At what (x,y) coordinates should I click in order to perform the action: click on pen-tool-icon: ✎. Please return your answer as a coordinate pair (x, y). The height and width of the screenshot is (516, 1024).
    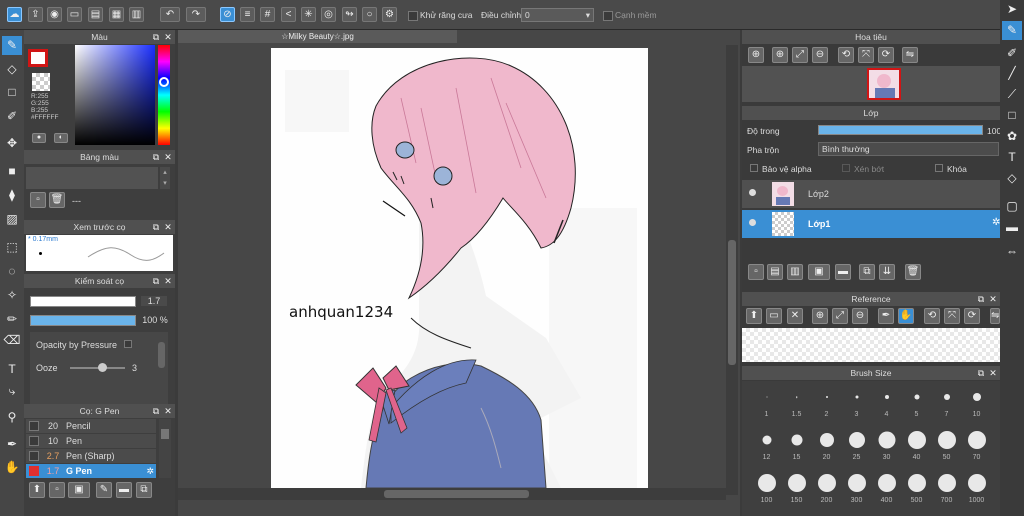
    Looking at the image, I should click on (1012, 30).